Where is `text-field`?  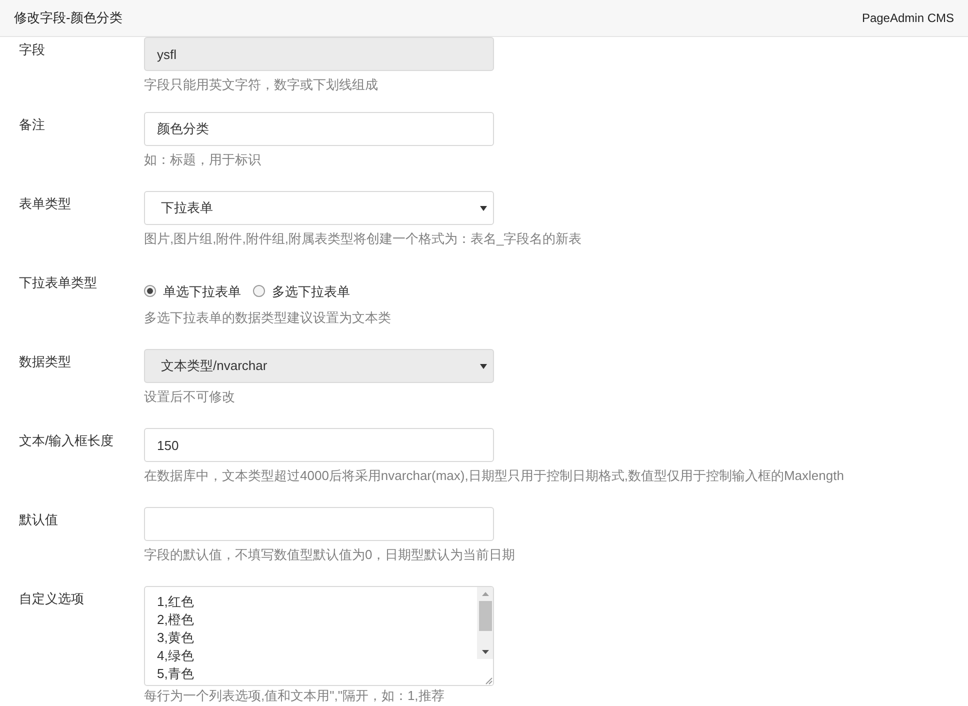
text-field is located at coordinates (319, 524).